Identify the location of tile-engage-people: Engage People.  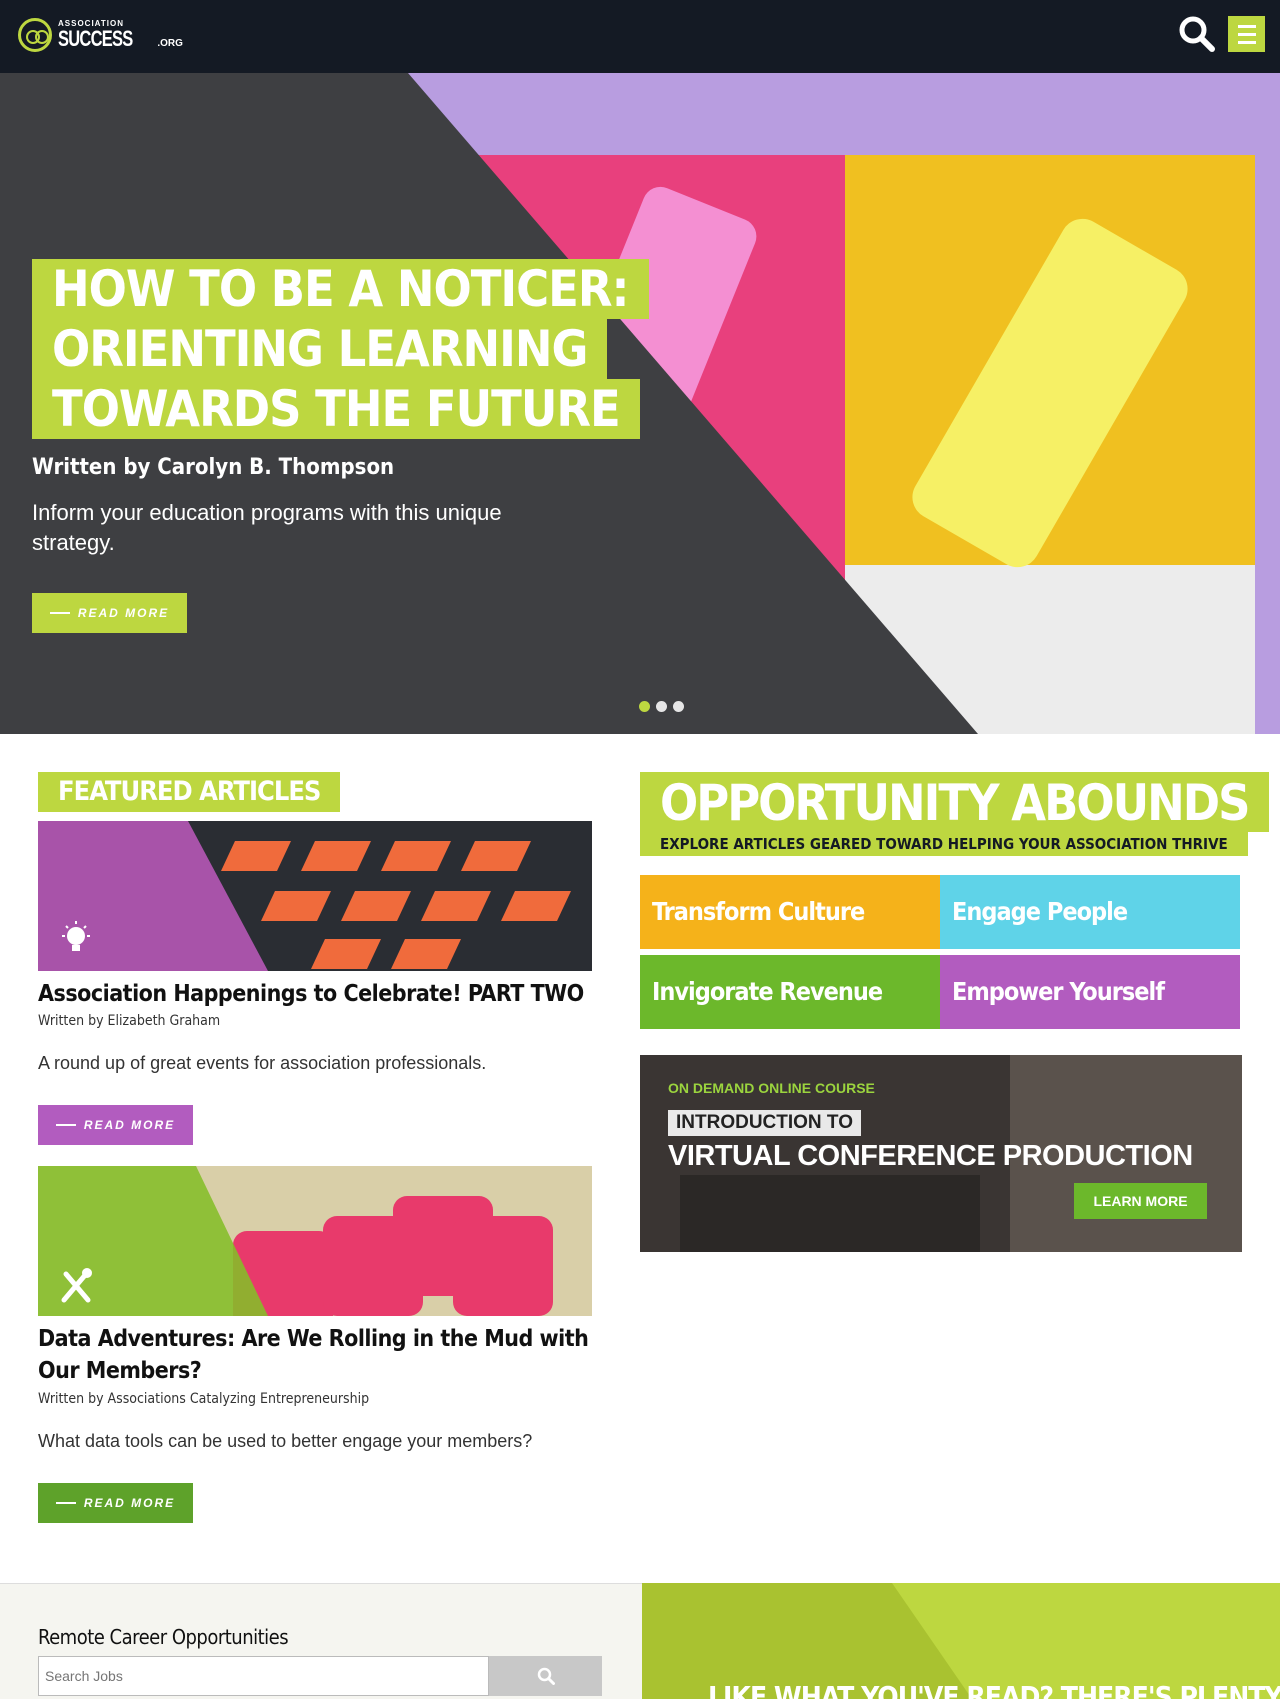
(1090, 912).